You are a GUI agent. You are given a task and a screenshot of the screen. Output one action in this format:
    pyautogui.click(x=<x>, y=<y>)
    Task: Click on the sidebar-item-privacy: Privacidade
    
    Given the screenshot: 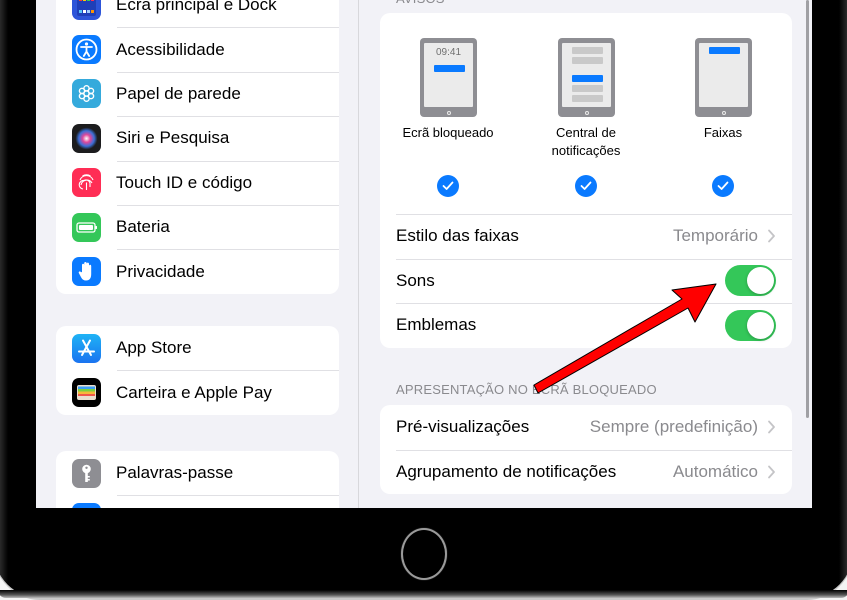 What is the action you would take?
    pyautogui.click(x=197, y=271)
    